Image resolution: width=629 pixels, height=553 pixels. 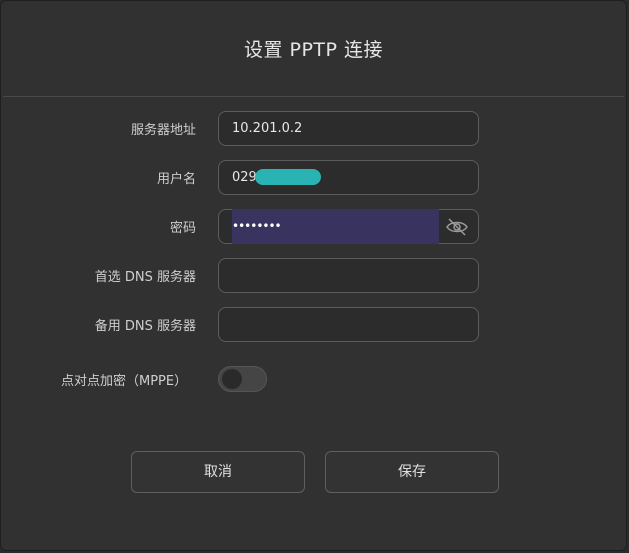 I want to click on cancel-button: 取消, so click(x=218, y=472).